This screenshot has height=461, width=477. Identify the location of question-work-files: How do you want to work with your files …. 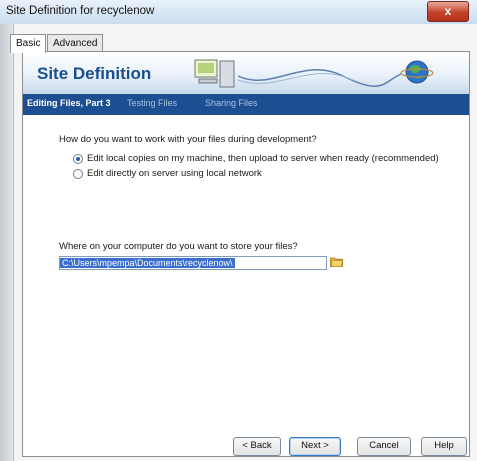
(188, 139).